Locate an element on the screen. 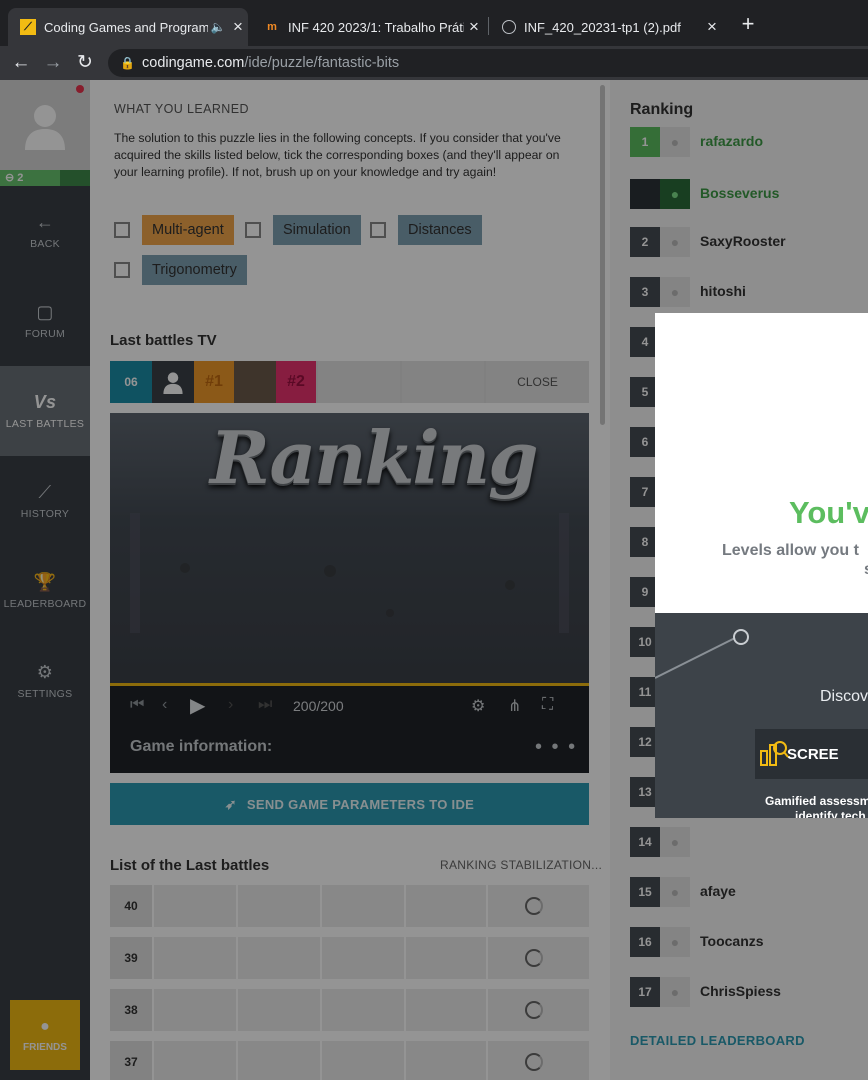 Image resolution: width=868 pixels, height=1080 pixels. assessment-icon is located at coordinates (774, 753).